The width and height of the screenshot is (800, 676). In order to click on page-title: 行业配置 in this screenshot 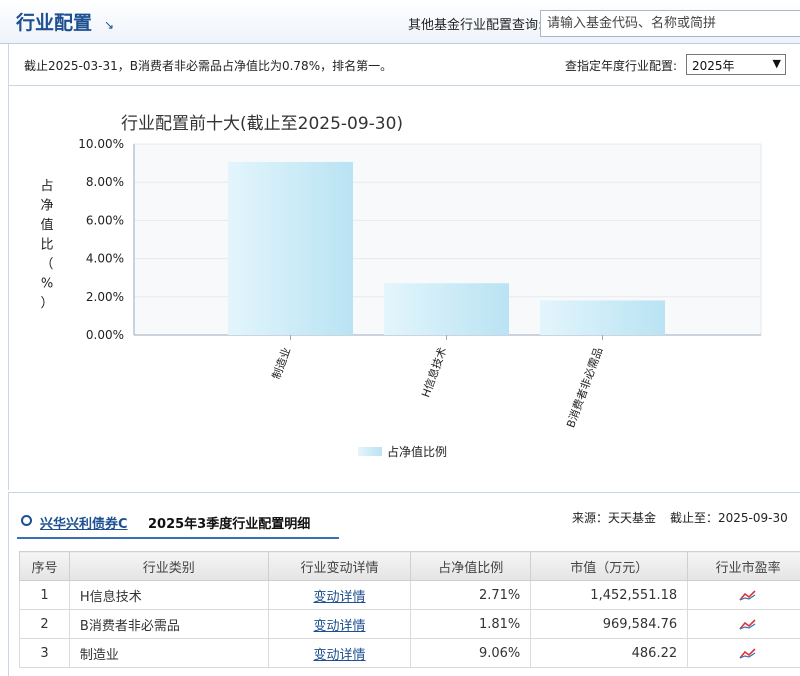, I will do `click(54, 23)`.